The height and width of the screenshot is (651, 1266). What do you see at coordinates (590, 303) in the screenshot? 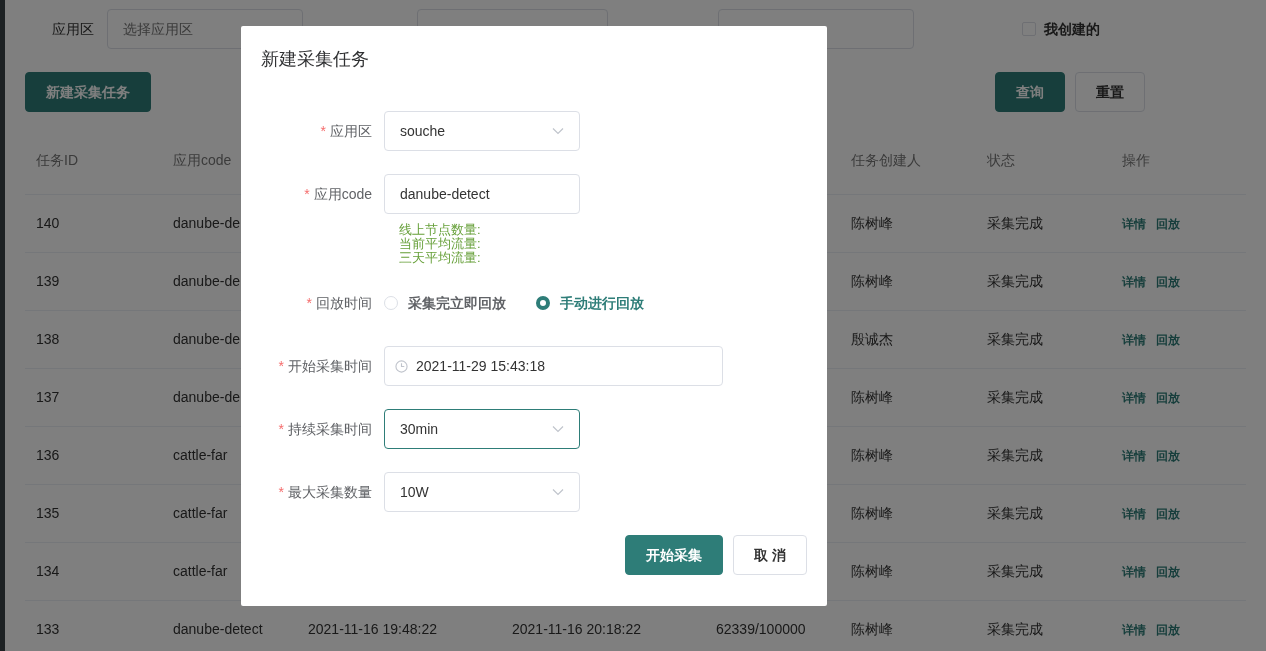
I see `radio-option: 手动进行回放` at bounding box center [590, 303].